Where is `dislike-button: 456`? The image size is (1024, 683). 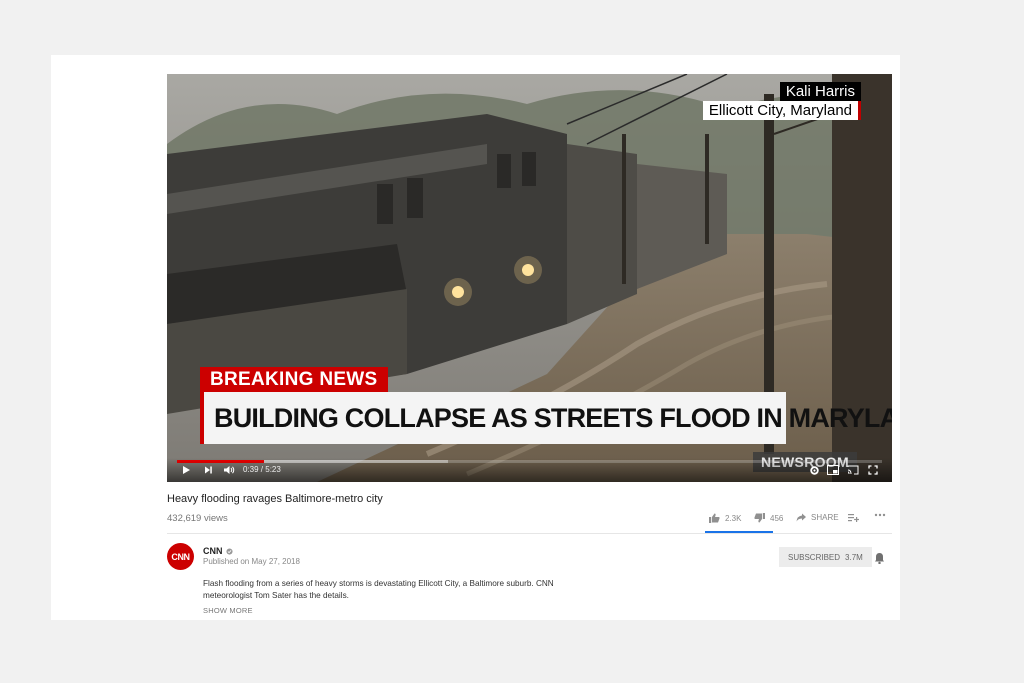
dislike-button: 456 is located at coordinates (768, 518).